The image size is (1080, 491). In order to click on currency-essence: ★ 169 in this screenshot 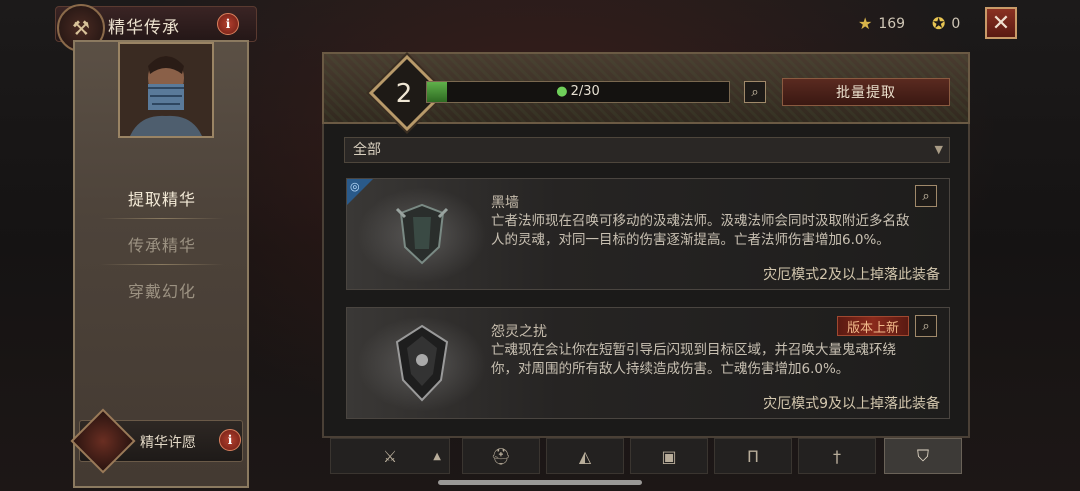, I will do `click(881, 23)`.